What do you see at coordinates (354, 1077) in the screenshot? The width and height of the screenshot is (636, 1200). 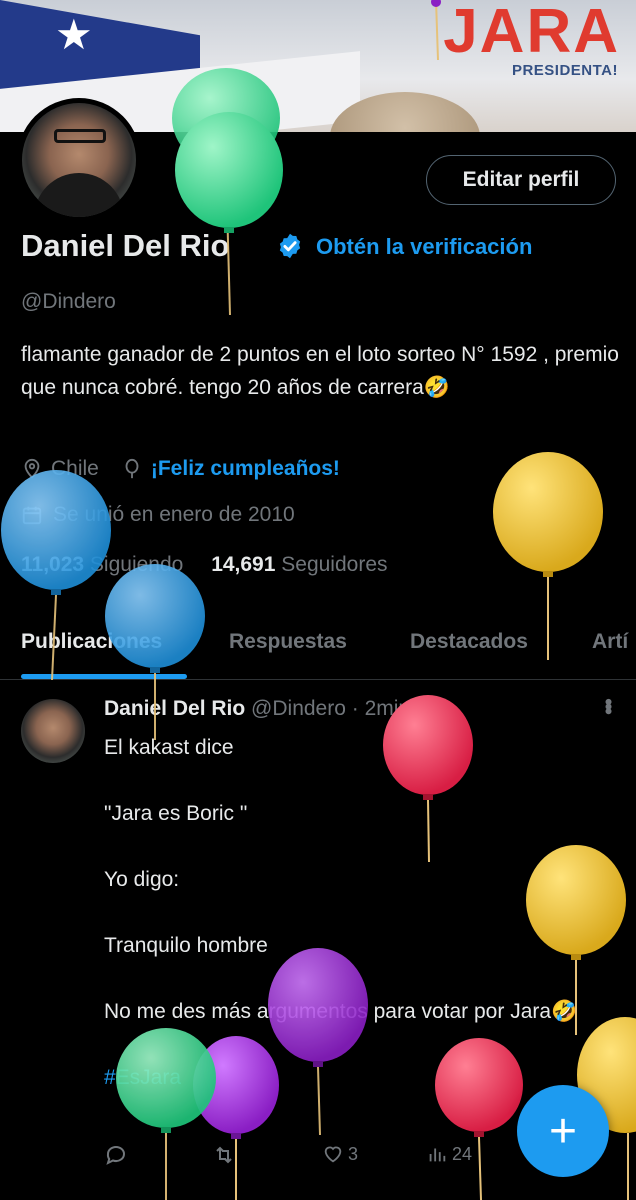 I see `tweet-hashtag: #EsJara` at bounding box center [354, 1077].